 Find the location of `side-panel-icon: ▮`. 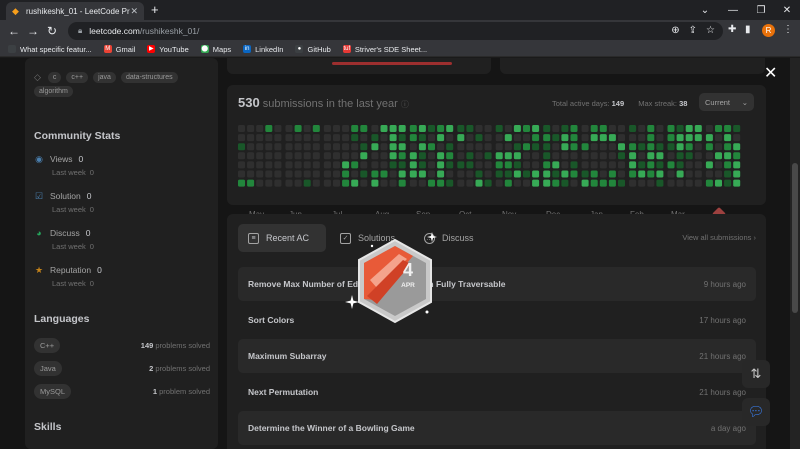

side-panel-icon: ▮ is located at coordinates (748, 29).